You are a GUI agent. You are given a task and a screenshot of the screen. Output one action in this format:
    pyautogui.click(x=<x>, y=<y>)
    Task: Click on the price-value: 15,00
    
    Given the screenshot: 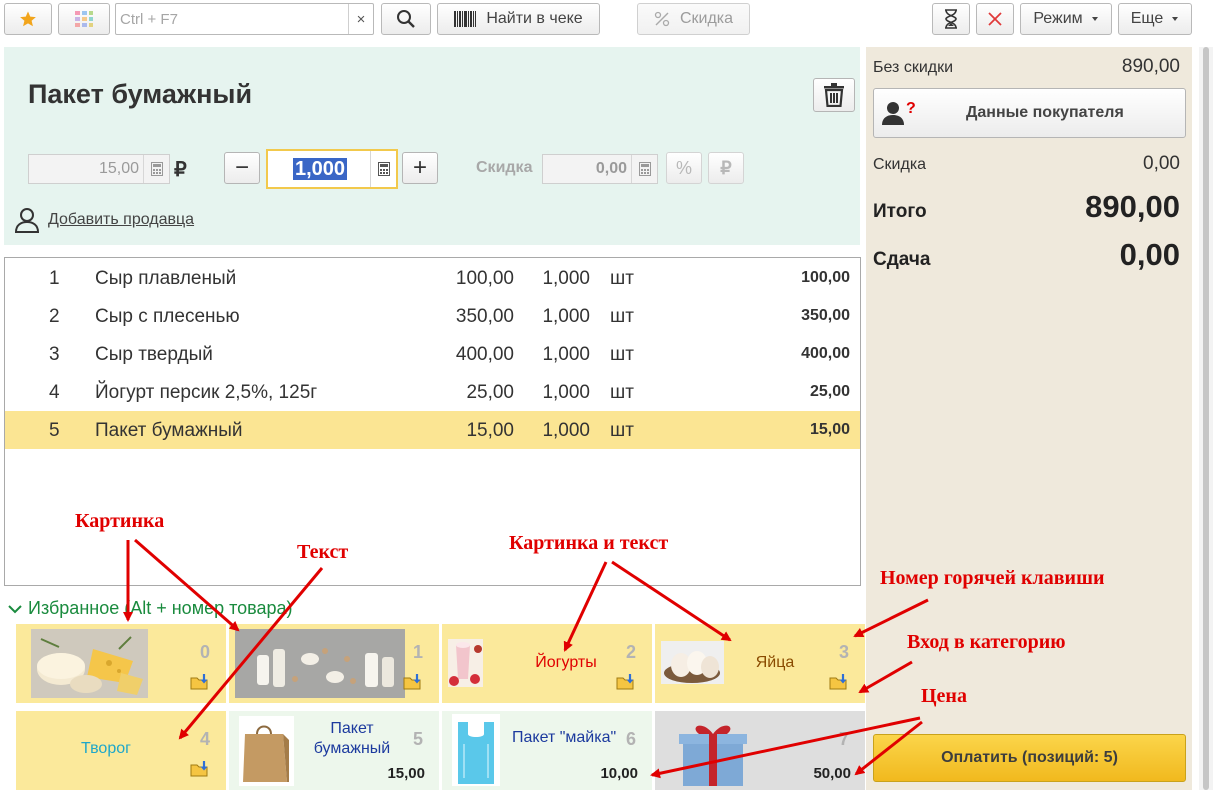 What is the action you would take?
    pyautogui.click(x=118, y=168)
    